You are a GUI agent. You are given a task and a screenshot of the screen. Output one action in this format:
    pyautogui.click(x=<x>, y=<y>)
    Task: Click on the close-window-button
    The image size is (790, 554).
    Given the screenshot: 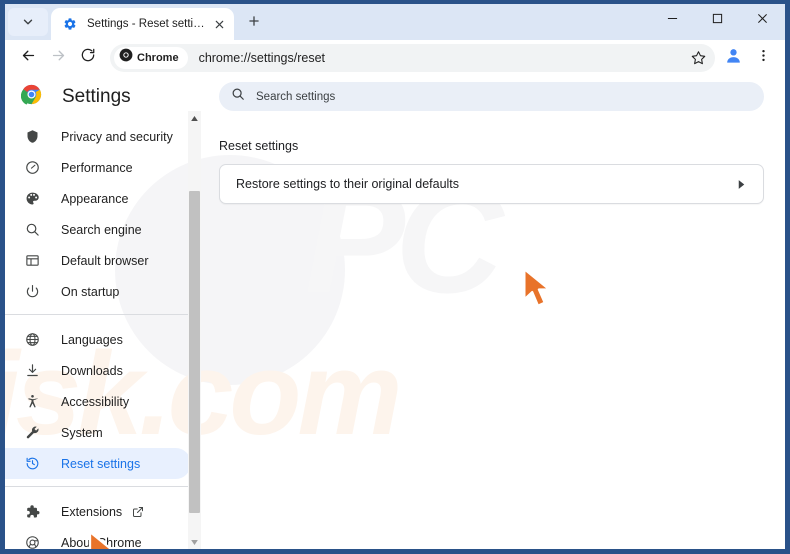 What is the action you would take?
    pyautogui.click(x=762, y=20)
    